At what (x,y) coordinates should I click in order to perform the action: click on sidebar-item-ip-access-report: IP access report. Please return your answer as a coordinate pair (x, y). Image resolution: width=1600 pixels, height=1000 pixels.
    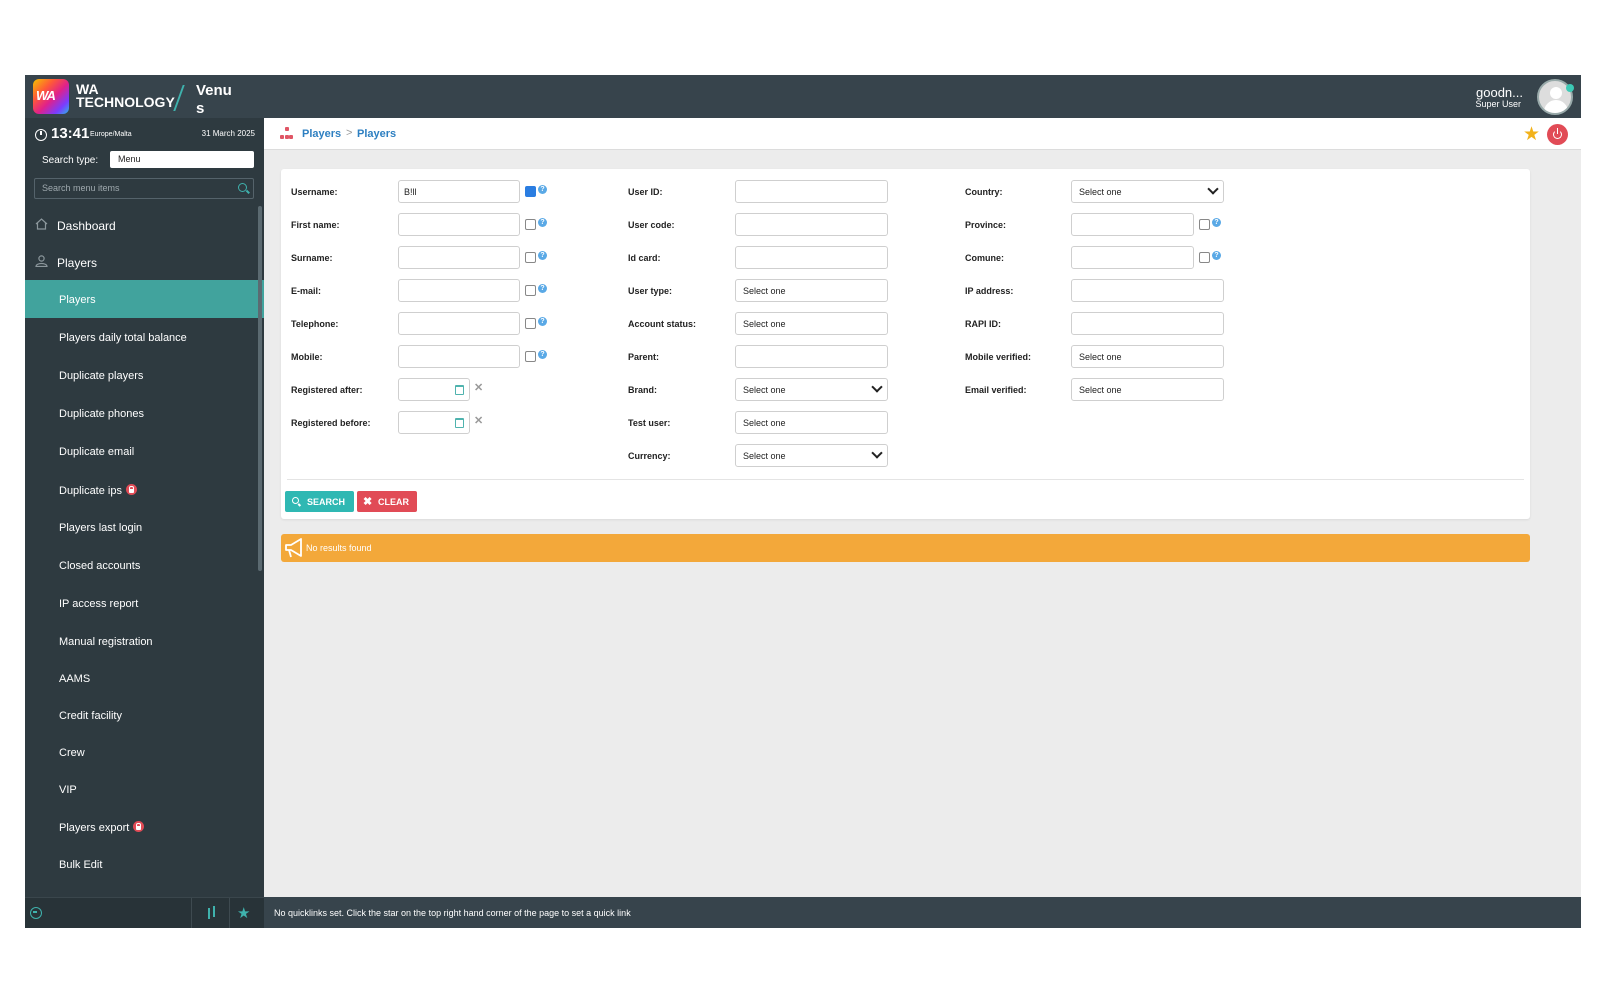
    Looking at the image, I should click on (144, 603).